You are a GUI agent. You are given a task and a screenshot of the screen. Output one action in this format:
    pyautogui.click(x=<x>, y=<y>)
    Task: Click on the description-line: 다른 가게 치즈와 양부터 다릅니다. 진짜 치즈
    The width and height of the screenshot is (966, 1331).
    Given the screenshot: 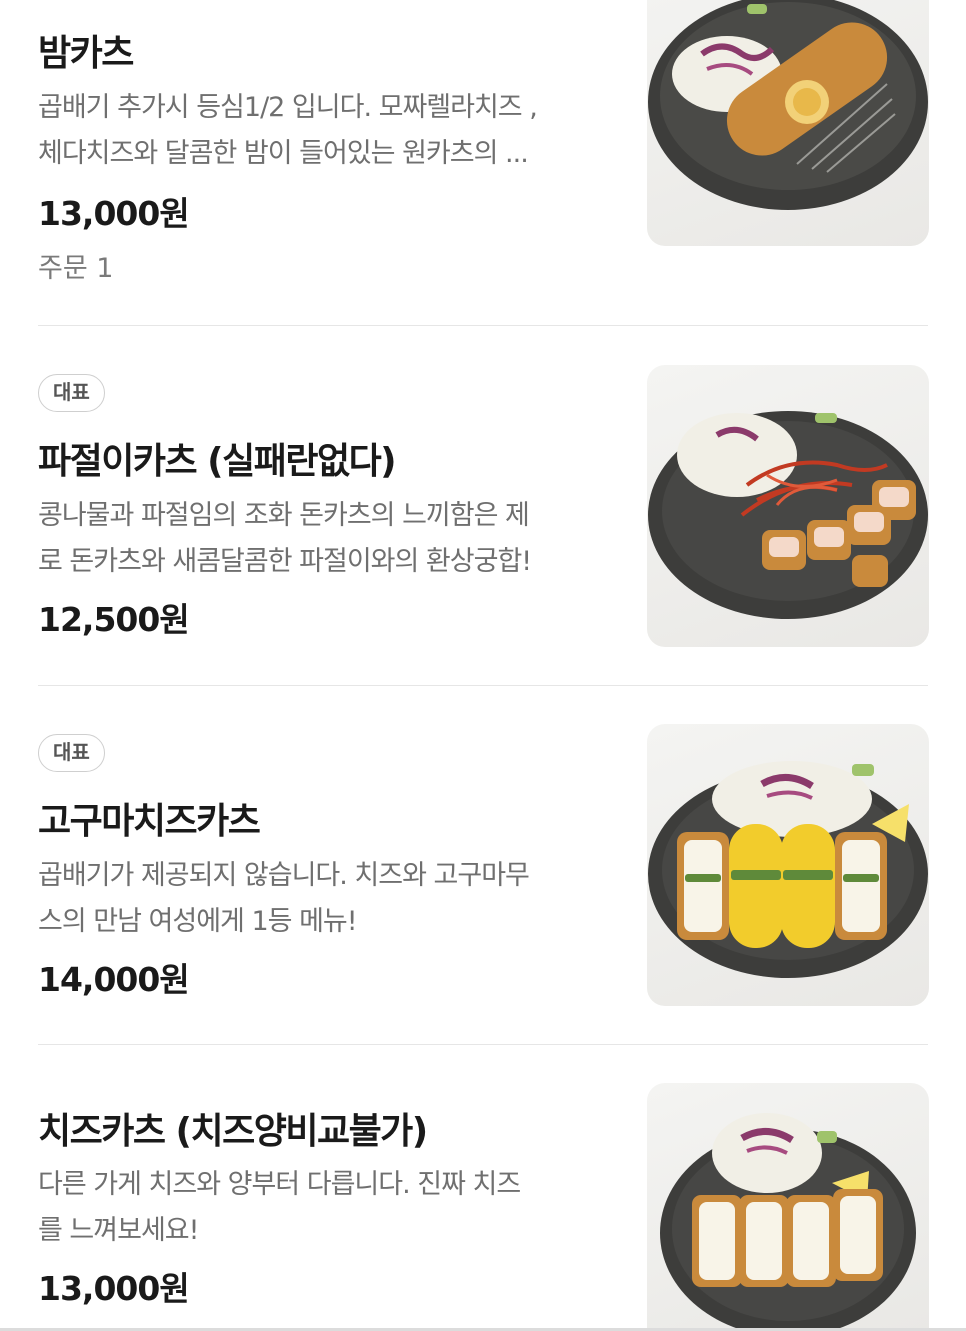 What is the action you would take?
    pyautogui.click(x=279, y=1184)
    